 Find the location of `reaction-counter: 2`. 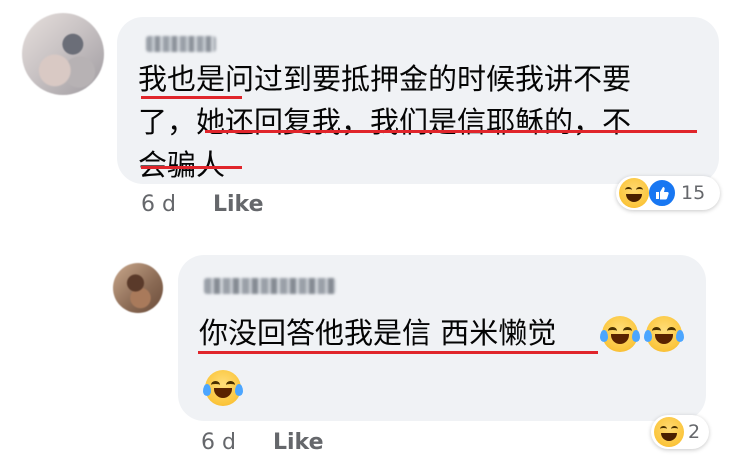

reaction-counter: 2 is located at coordinates (680, 432).